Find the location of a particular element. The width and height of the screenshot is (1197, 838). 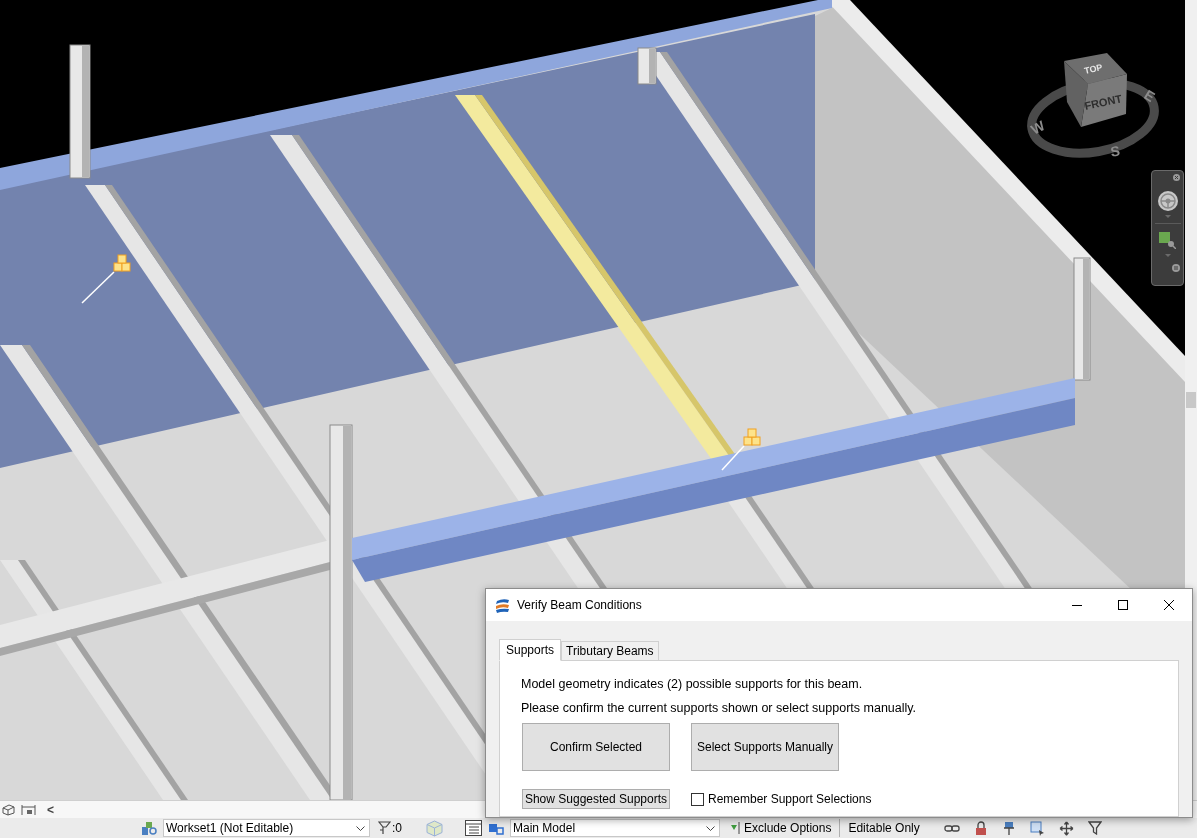

filter-icon is located at coordinates (384, 828).